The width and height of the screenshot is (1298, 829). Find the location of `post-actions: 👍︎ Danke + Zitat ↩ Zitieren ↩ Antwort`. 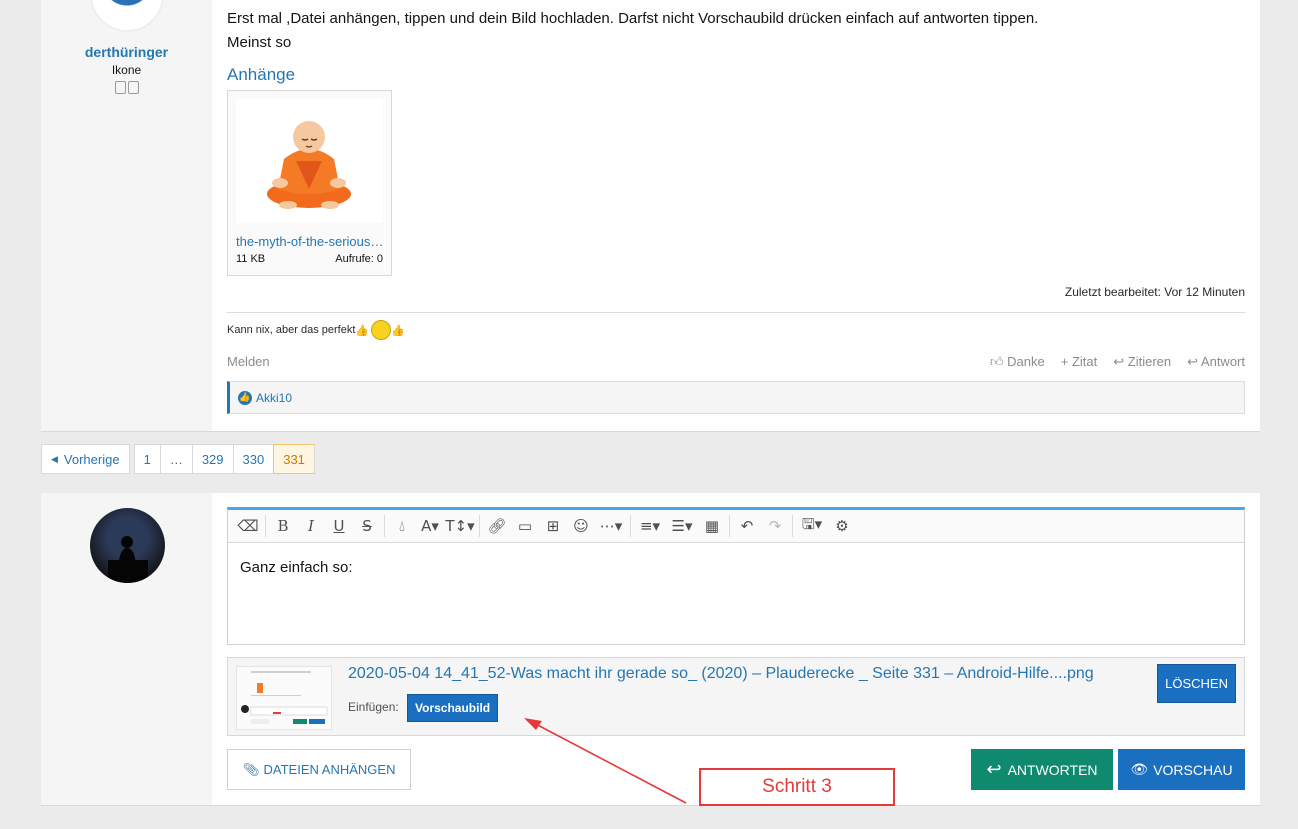

post-actions: 👍︎ Danke + Zitat ↩ Zitieren ↩ Antwort is located at coordinates (1117, 362).